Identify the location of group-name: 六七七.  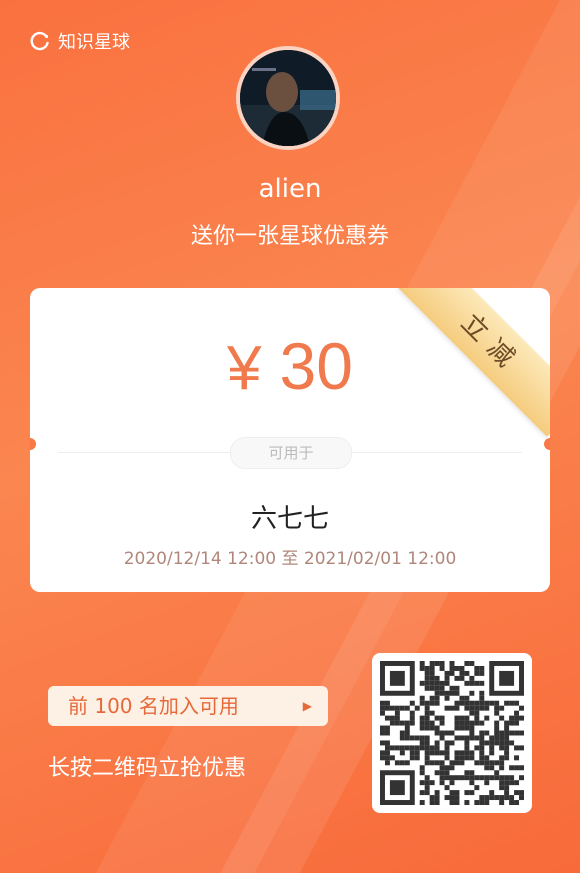
(289, 519).